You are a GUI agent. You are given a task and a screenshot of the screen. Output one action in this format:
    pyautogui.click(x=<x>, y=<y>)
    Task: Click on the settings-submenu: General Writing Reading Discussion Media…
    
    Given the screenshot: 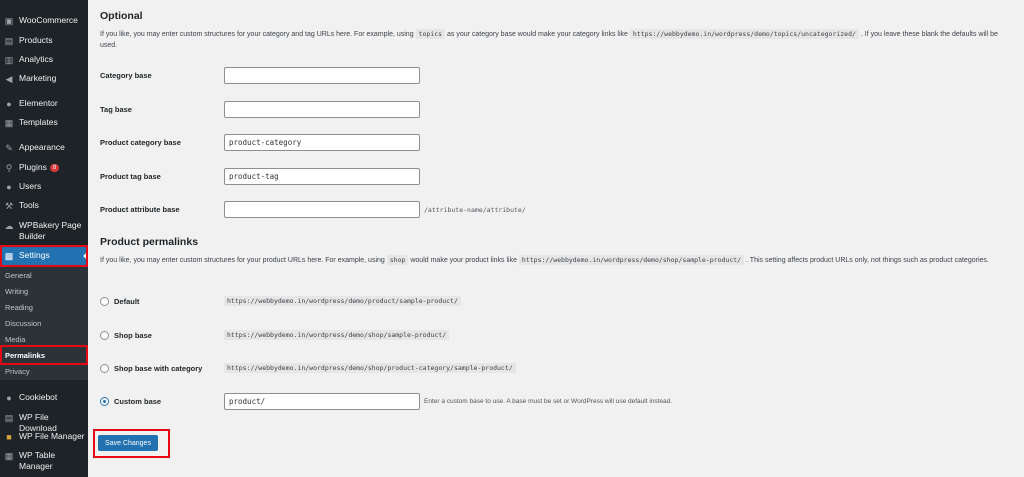 What is the action you would take?
    pyautogui.click(x=44, y=323)
    